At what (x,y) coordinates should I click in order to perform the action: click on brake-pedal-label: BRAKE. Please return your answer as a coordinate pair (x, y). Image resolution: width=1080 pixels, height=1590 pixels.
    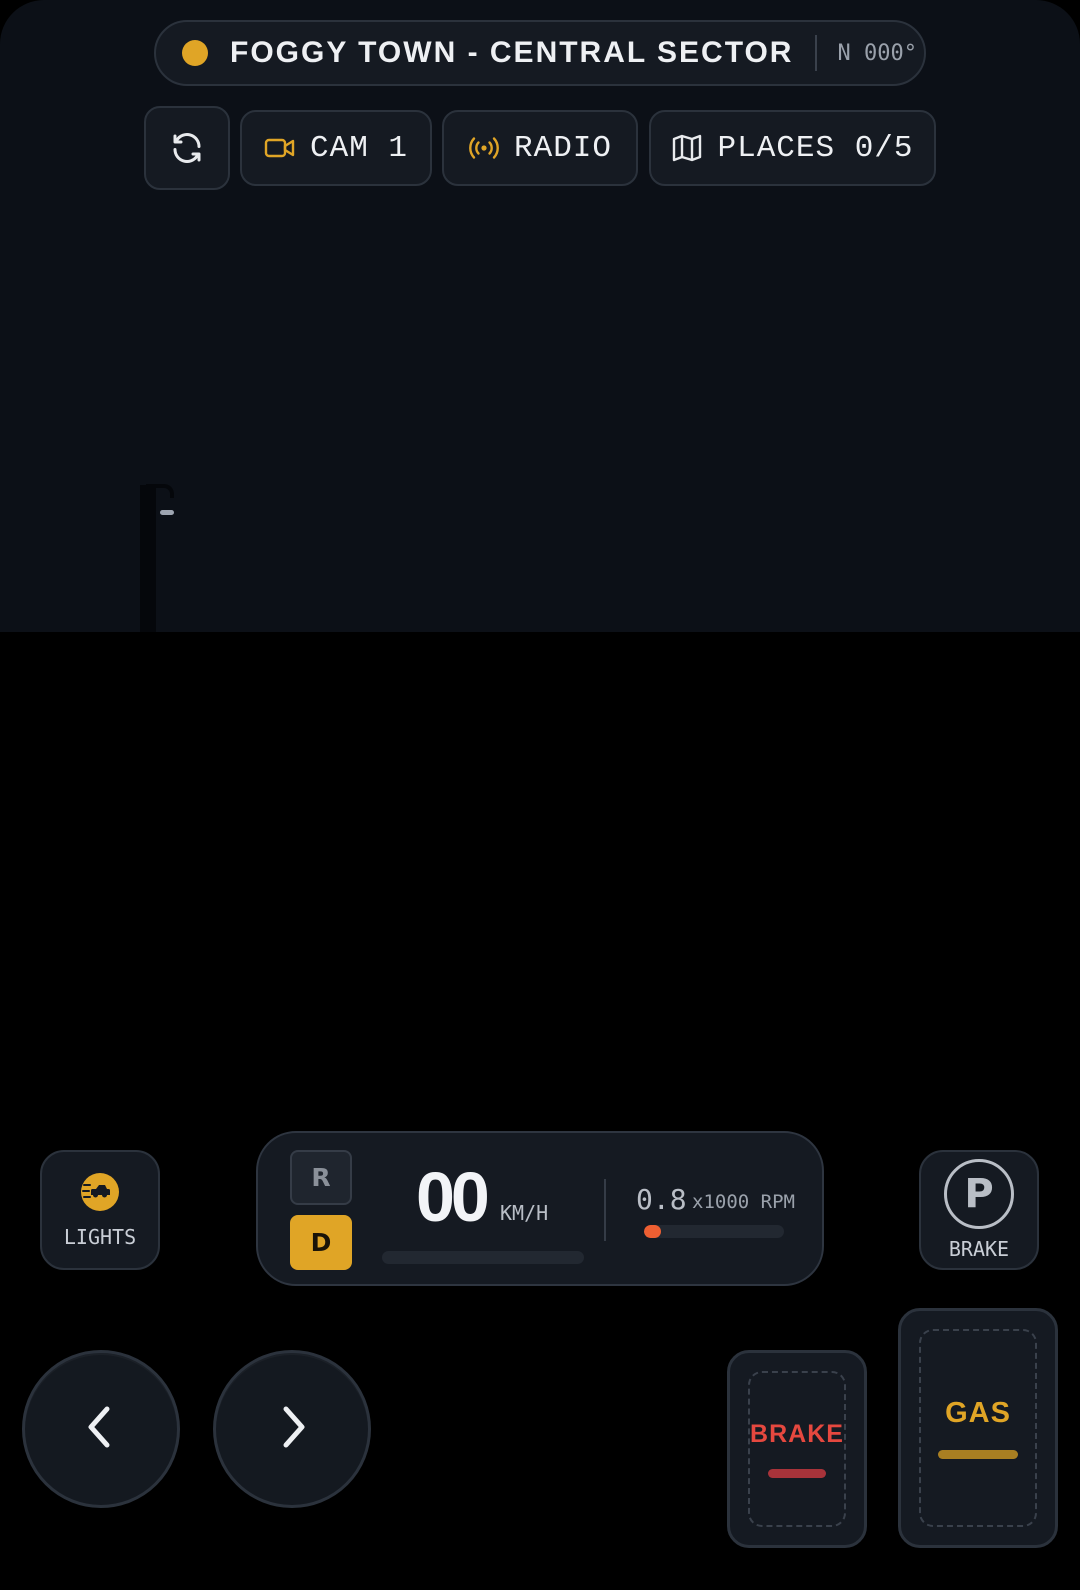
    Looking at the image, I should click on (797, 1434).